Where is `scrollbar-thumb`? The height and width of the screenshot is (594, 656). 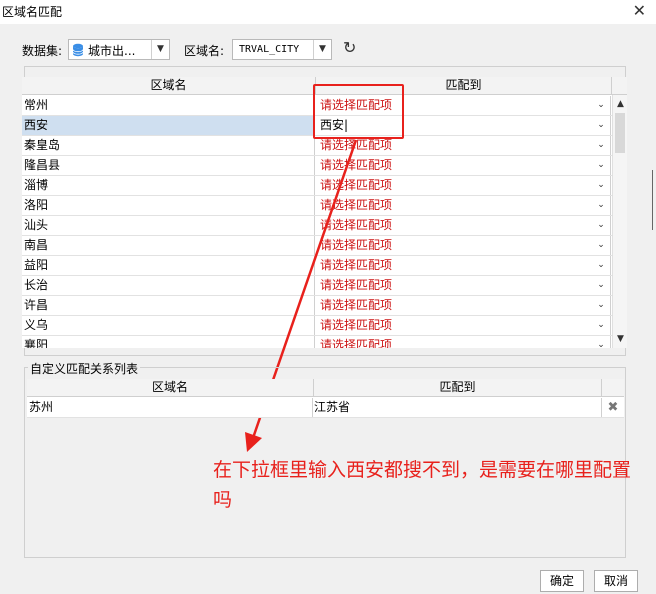
scrollbar-thumb is located at coordinates (620, 133).